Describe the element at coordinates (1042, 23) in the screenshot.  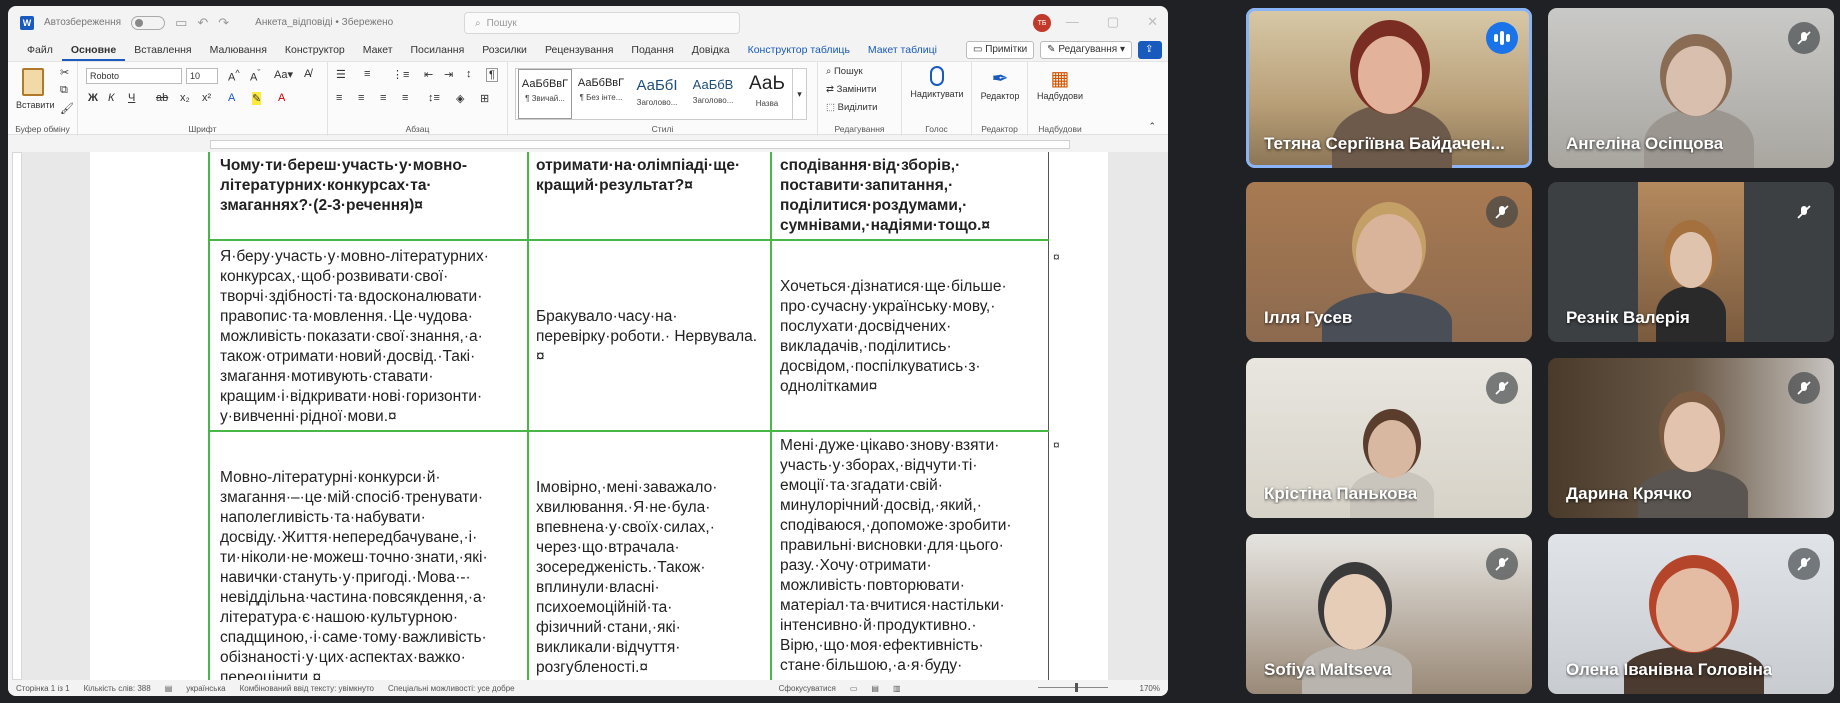
I see `avatar: ТБ` at that location.